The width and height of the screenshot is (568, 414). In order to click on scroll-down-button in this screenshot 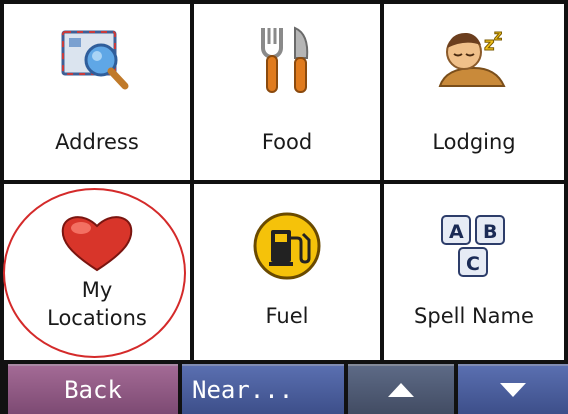, I will do `click(513, 389)`.